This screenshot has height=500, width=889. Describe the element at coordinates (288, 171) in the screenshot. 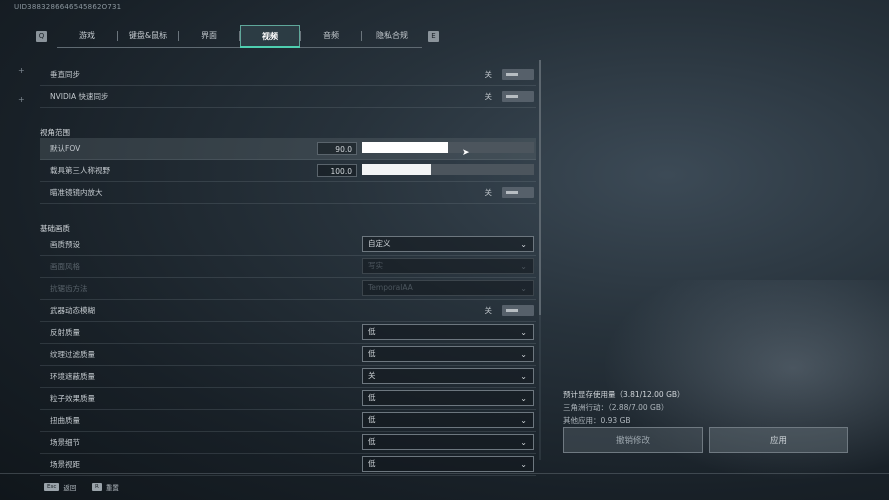

I see `setting-row-vehicle-fov: 载具第三人称视野 100.0` at that location.